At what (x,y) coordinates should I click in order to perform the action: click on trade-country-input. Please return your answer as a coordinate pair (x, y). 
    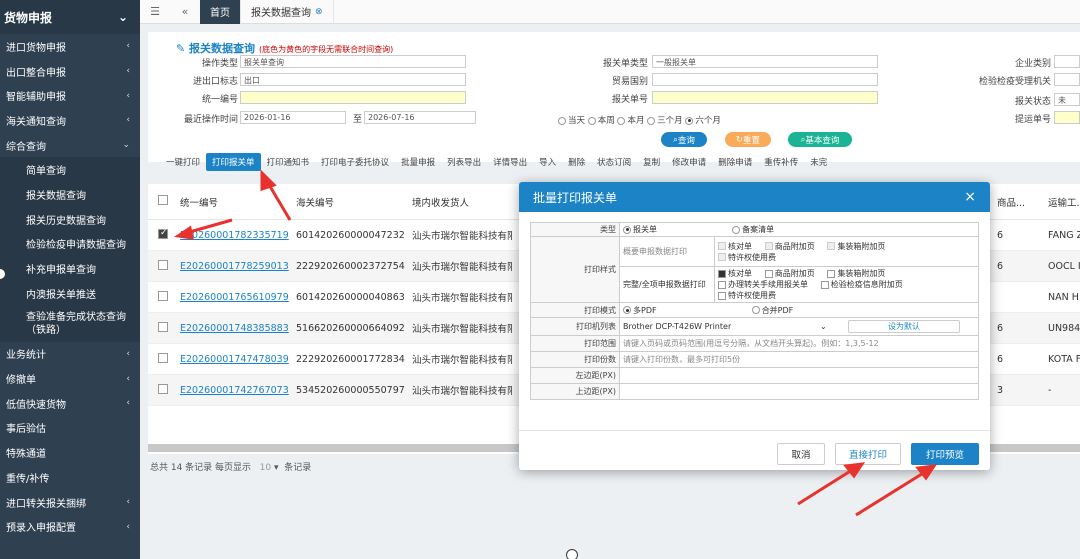
    Looking at the image, I should click on (765, 79).